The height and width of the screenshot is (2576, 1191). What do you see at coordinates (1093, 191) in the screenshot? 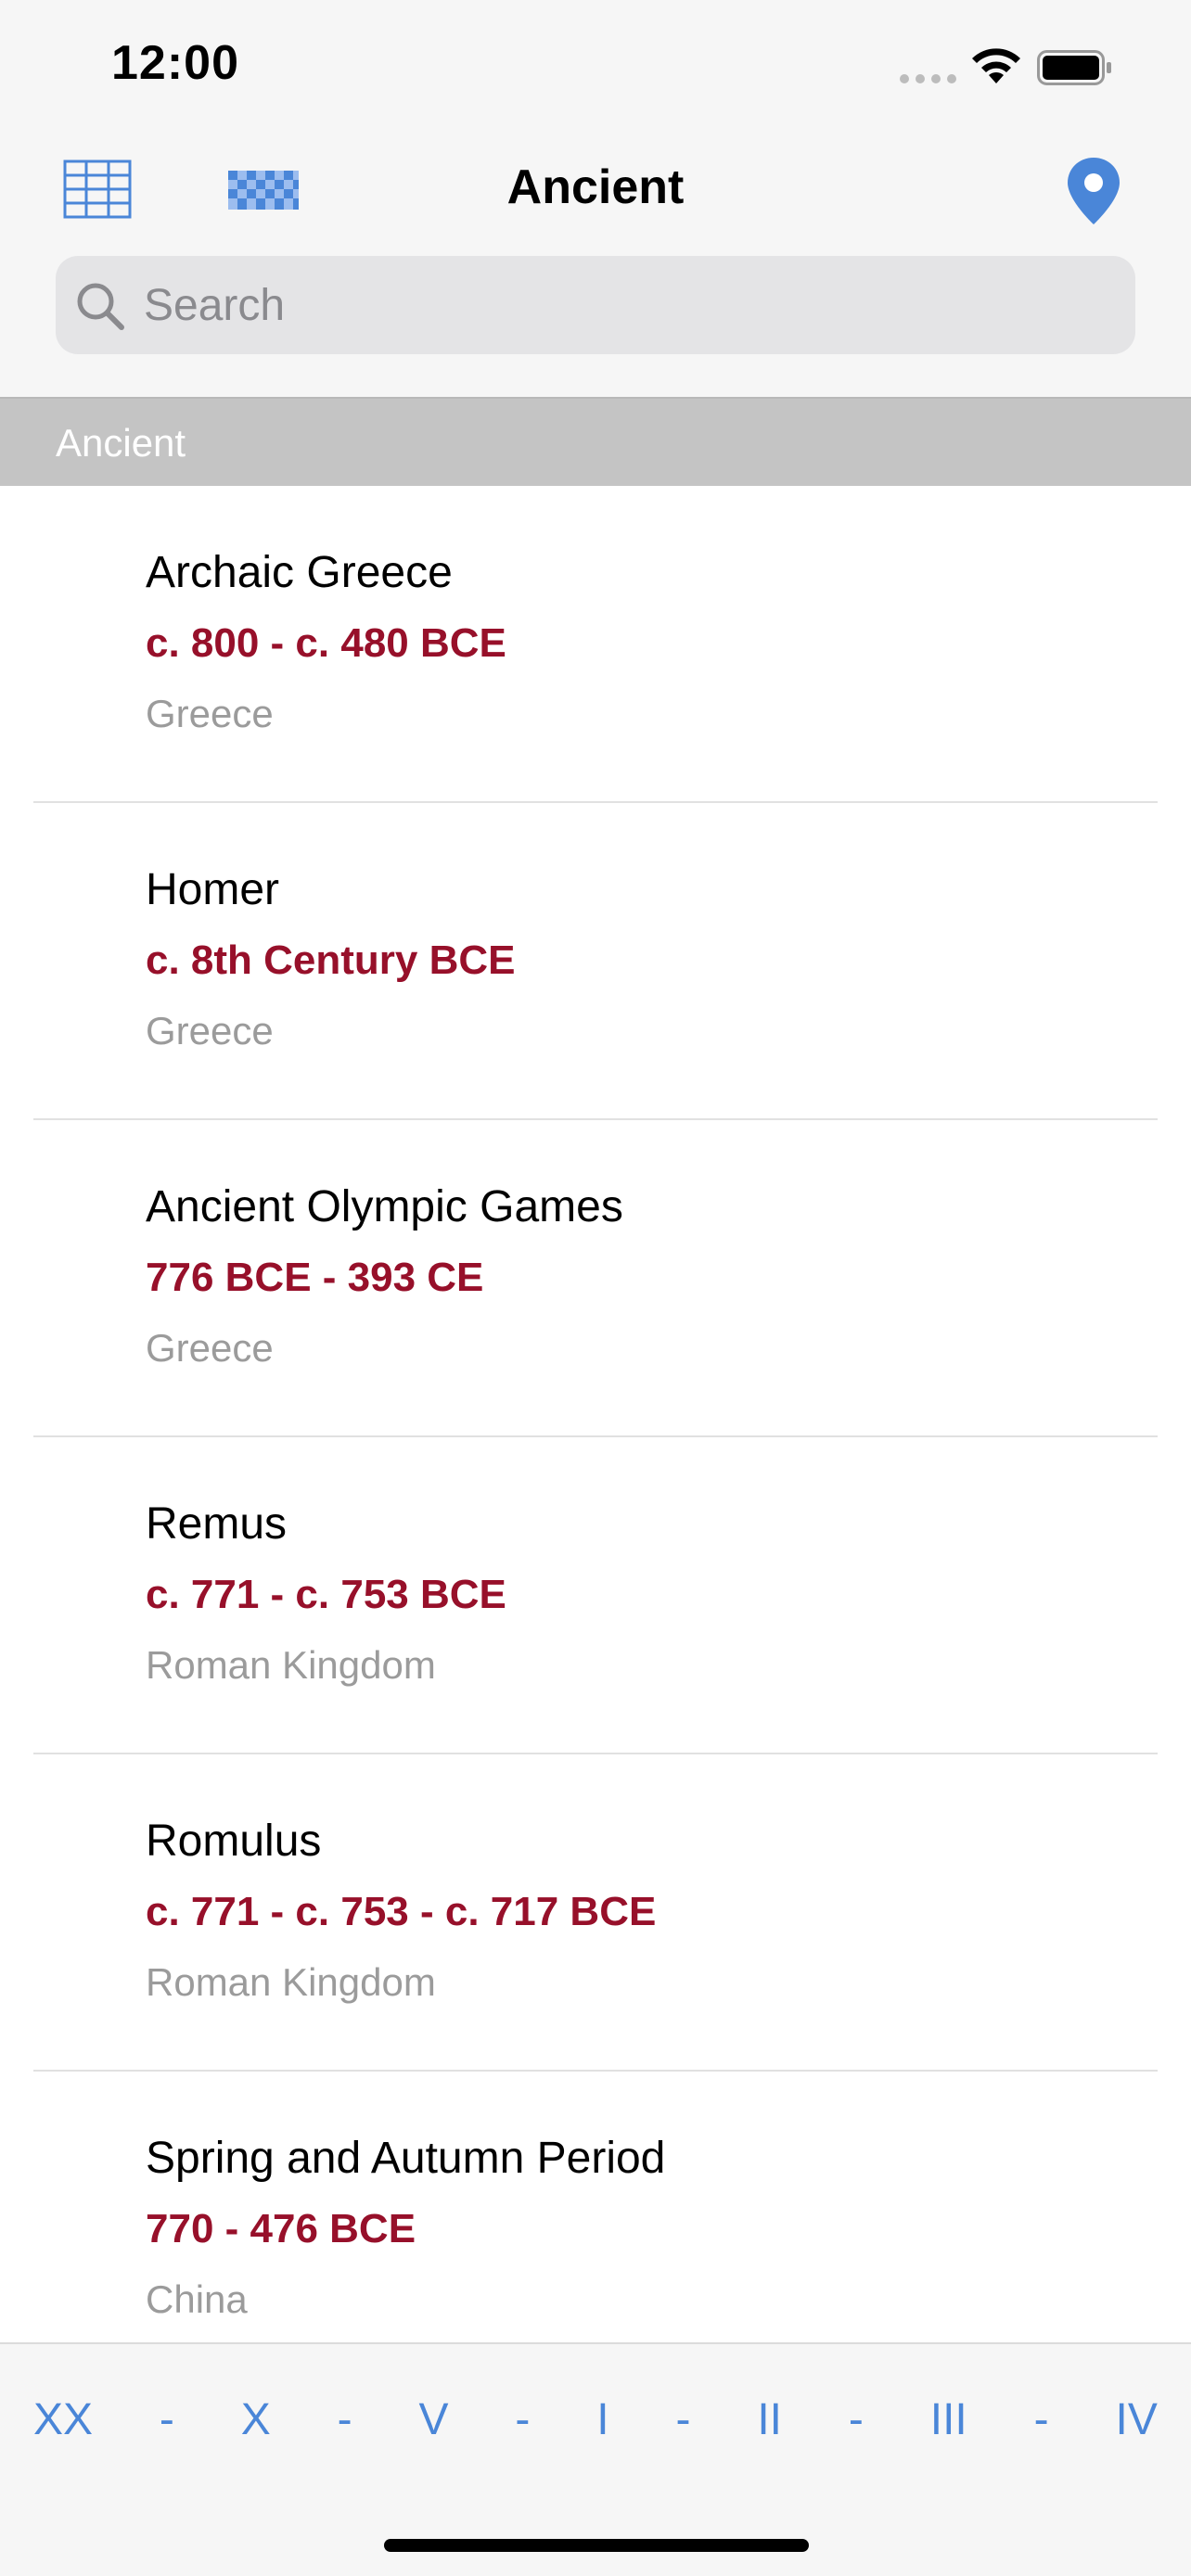
I see `map-pin-icon` at bounding box center [1093, 191].